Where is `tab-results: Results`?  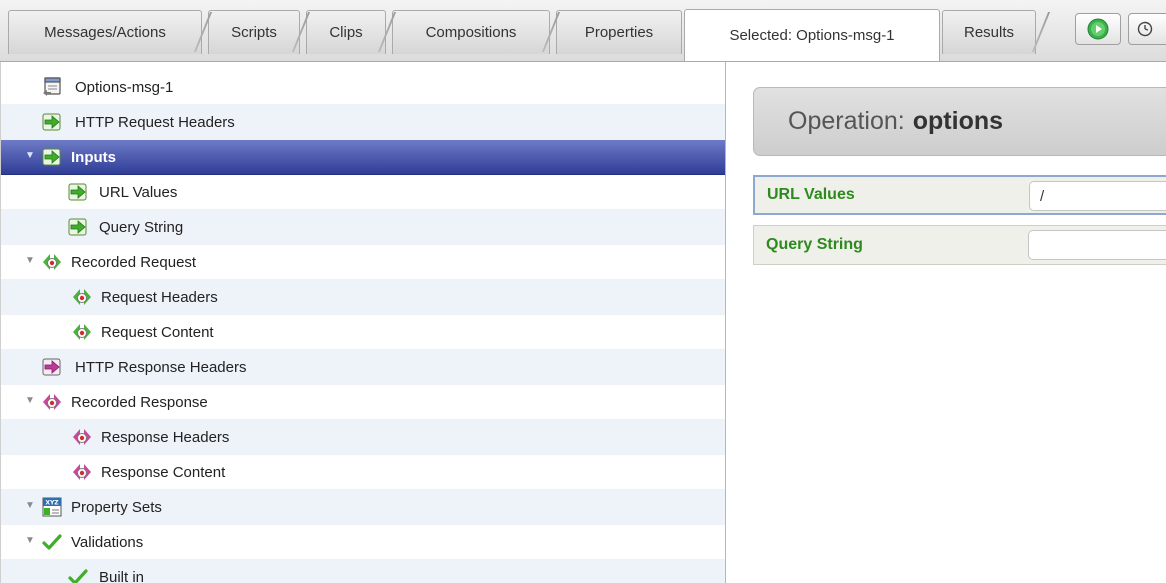 tab-results: Results is located at coordinates (989, 32).